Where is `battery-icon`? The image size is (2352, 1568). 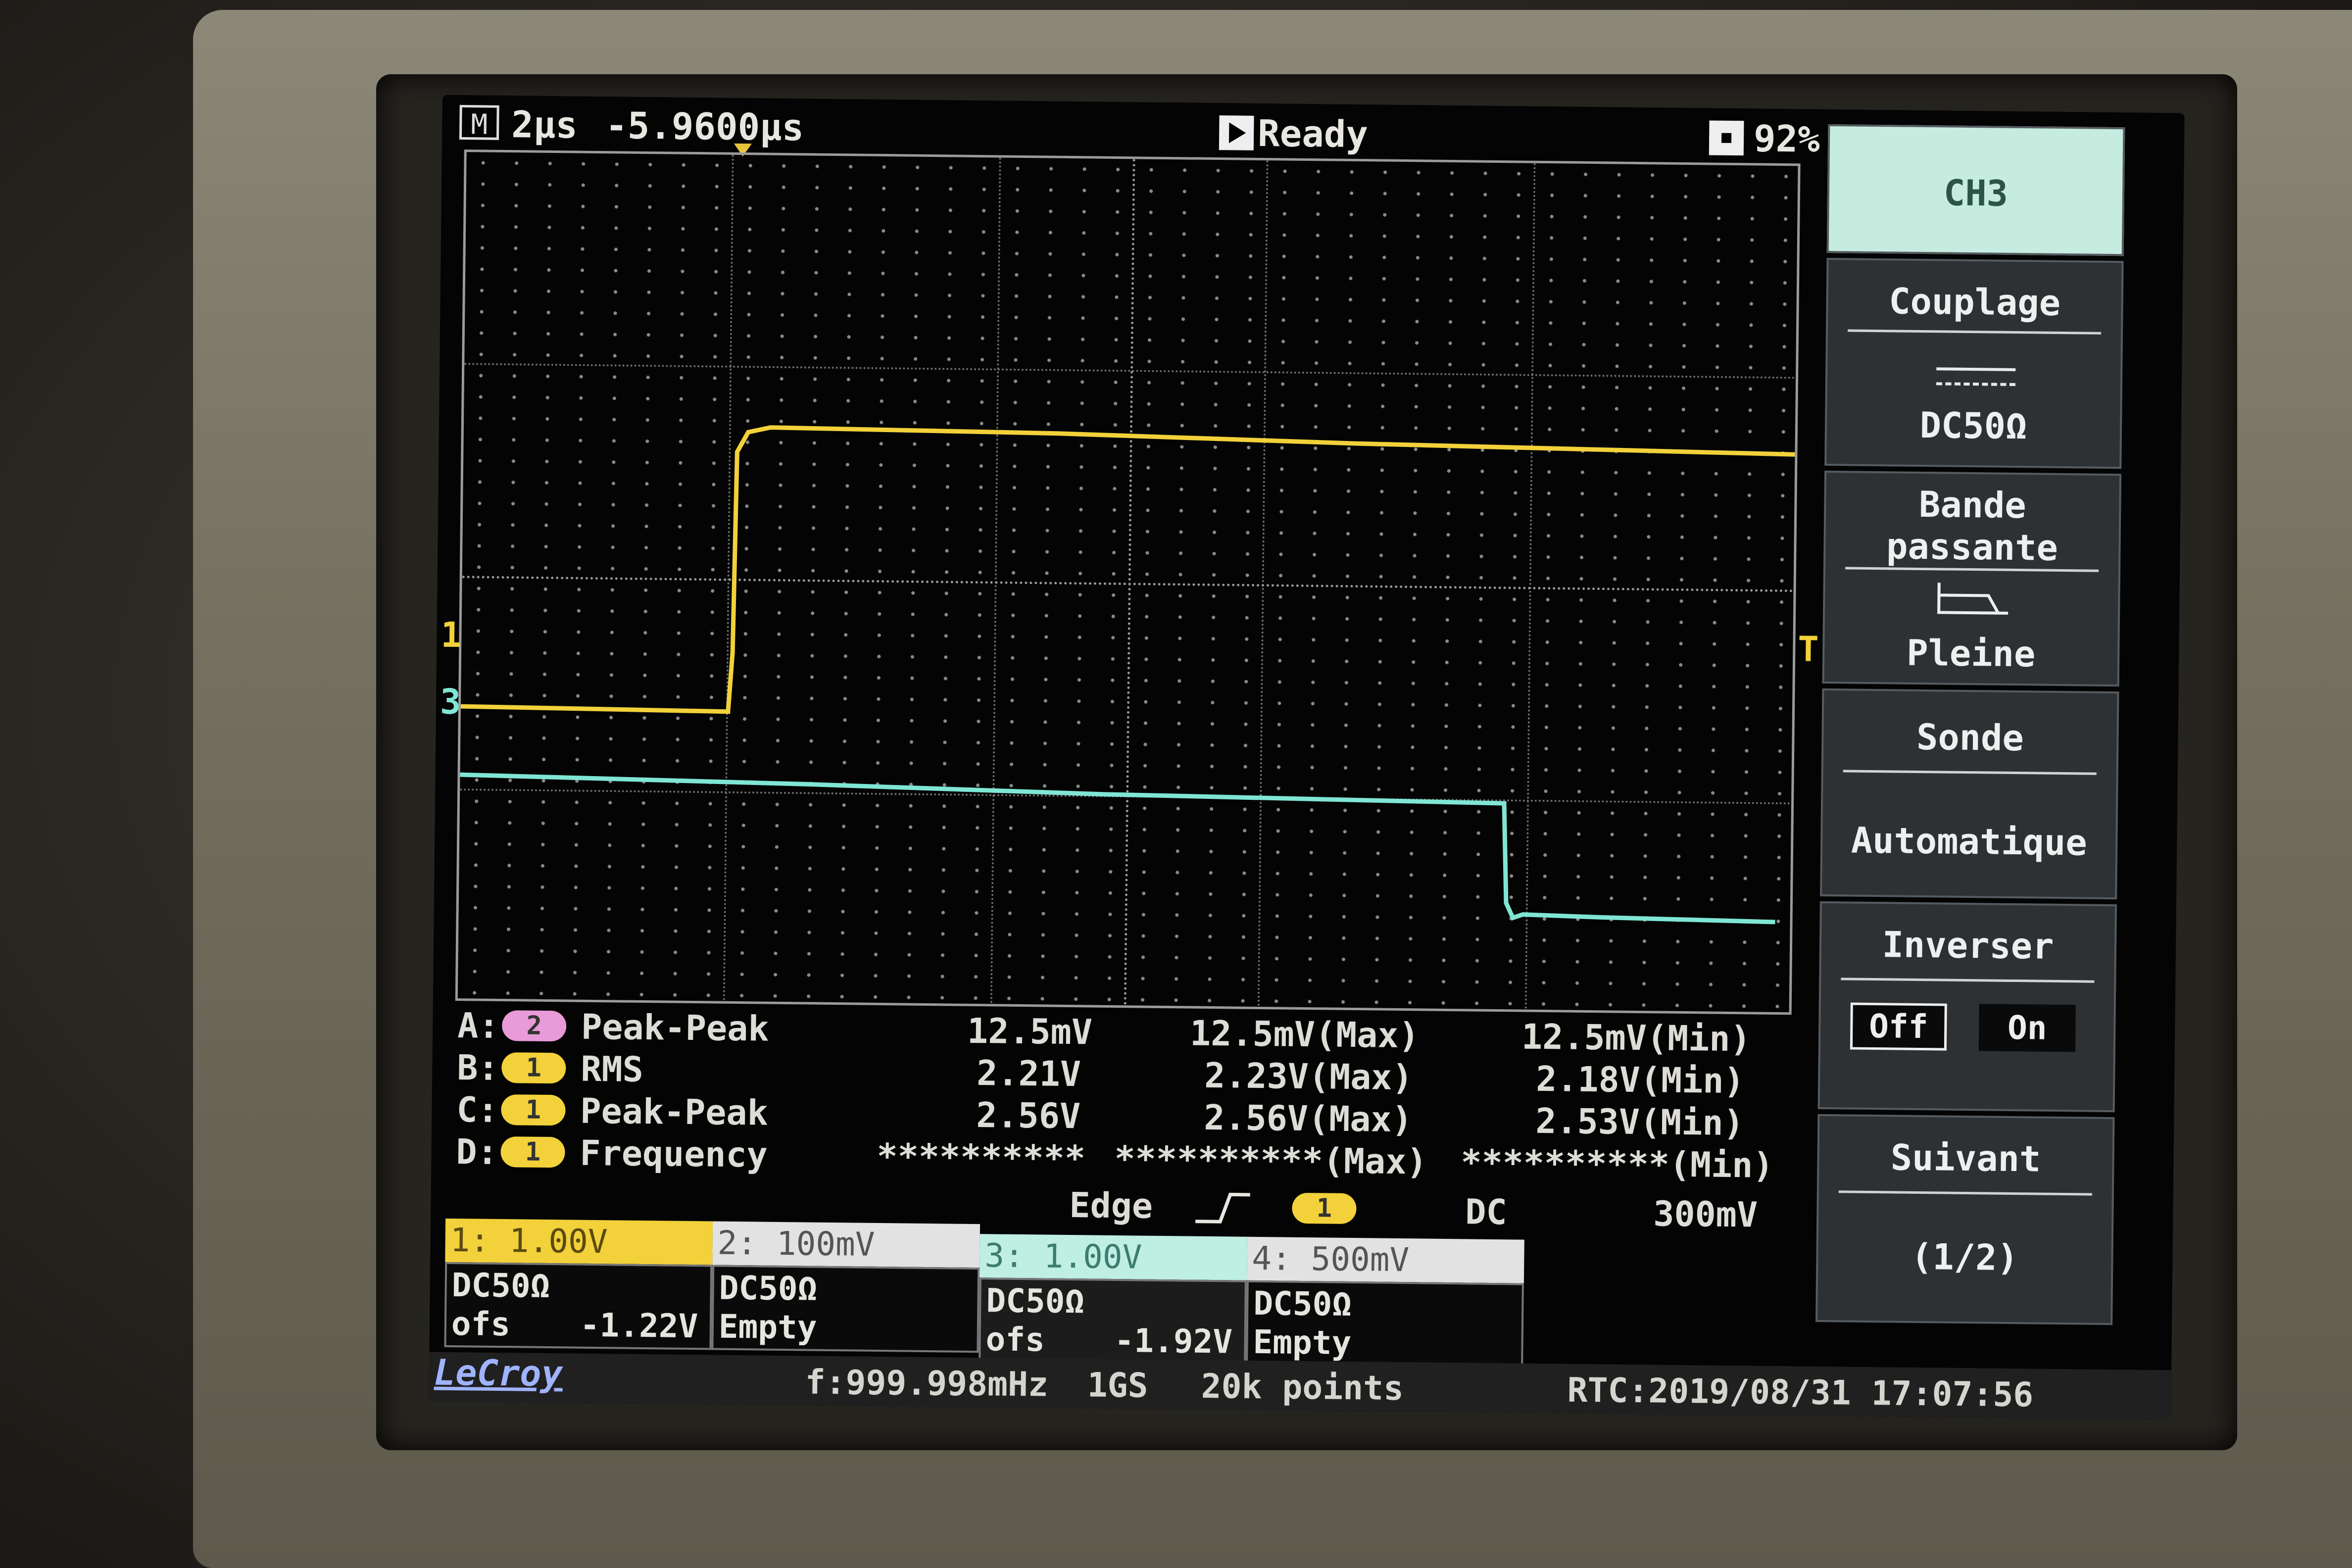 battery-icon is located at coordinates (1726, 138).